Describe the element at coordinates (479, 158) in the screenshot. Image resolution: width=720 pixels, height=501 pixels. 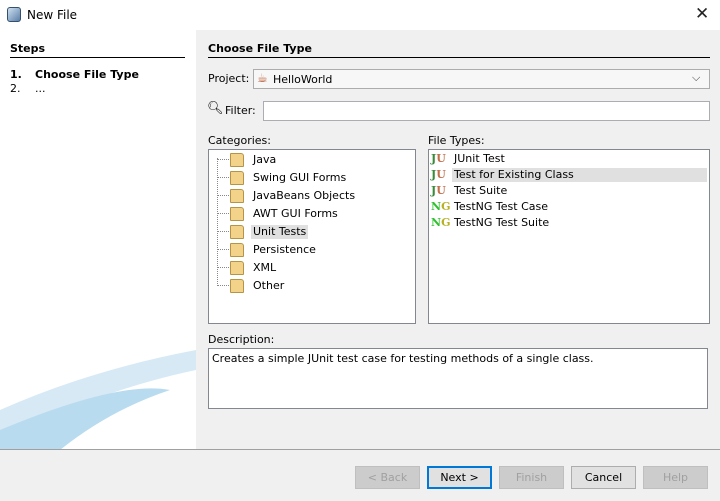
I see `file-type-label: JUnit Test` at that location.